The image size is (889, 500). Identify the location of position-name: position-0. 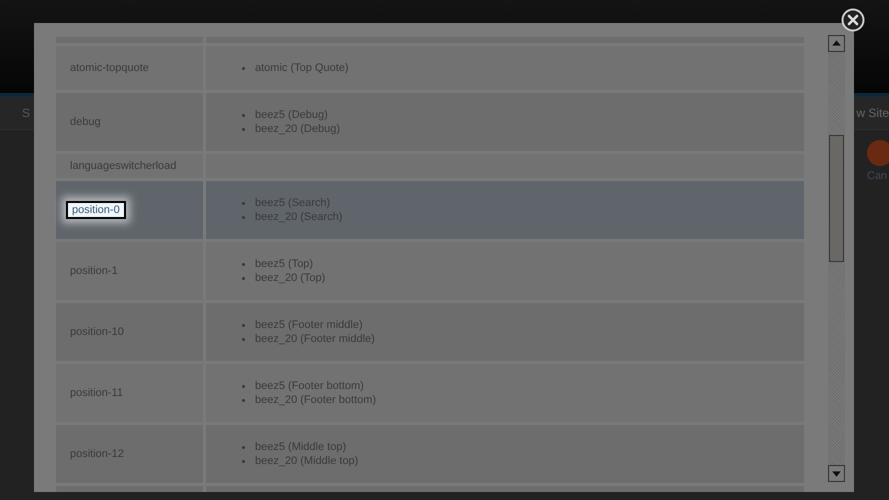
(96, 210).